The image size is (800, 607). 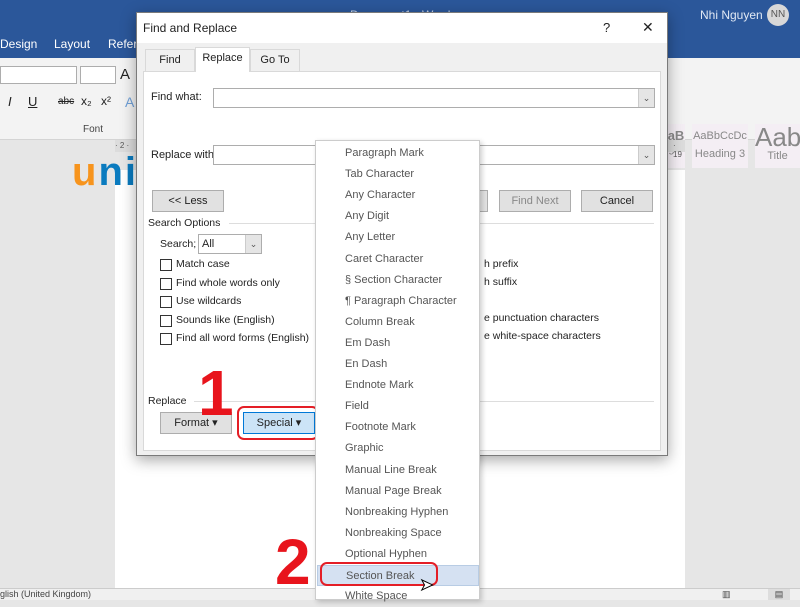 I want to click on ribbon-tab-layout: Layout, so click(x=72, y=44).